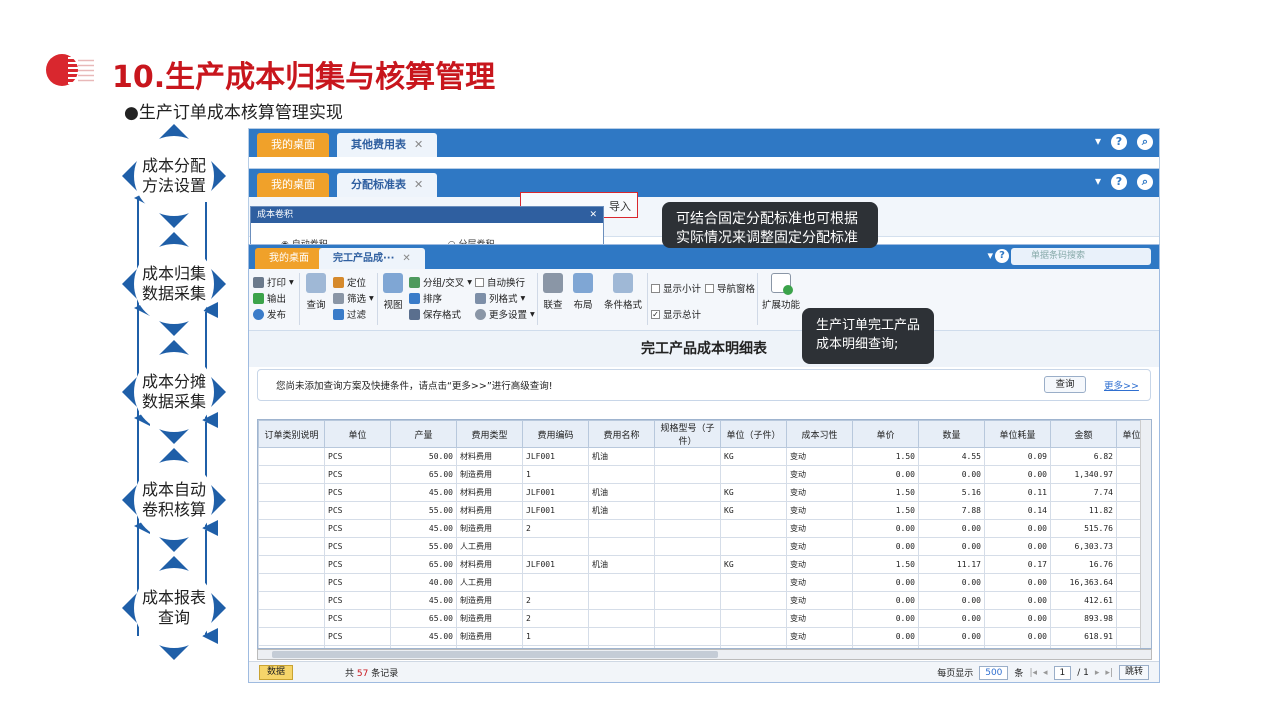 The height and width of the screenshot is (720, 1280). Describe the element at coordinates (393, 292) in the screenshot. I see `view-button: 视图` at that location.